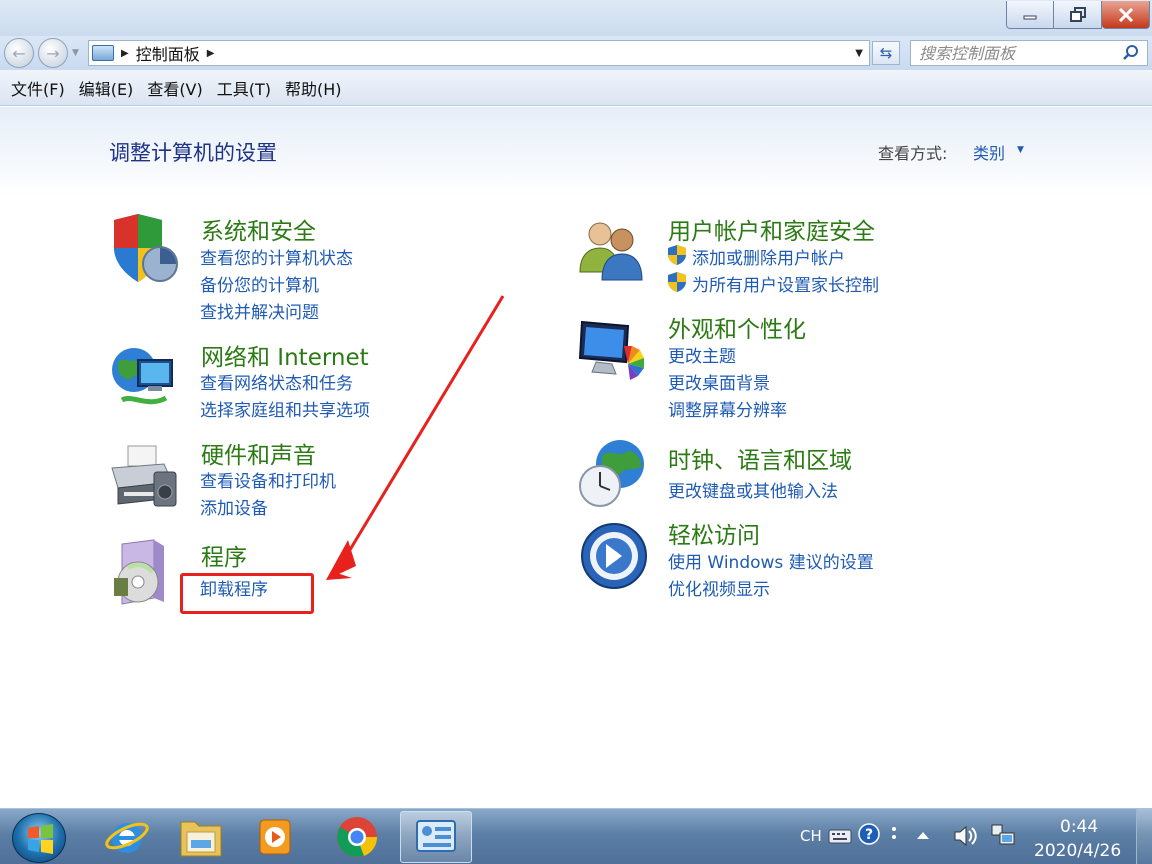 The image size is (1152, 864). What do you see at coordinates (1011, 53) in the screenshot?
I see `search-input` at bounding box center [1011, 53].